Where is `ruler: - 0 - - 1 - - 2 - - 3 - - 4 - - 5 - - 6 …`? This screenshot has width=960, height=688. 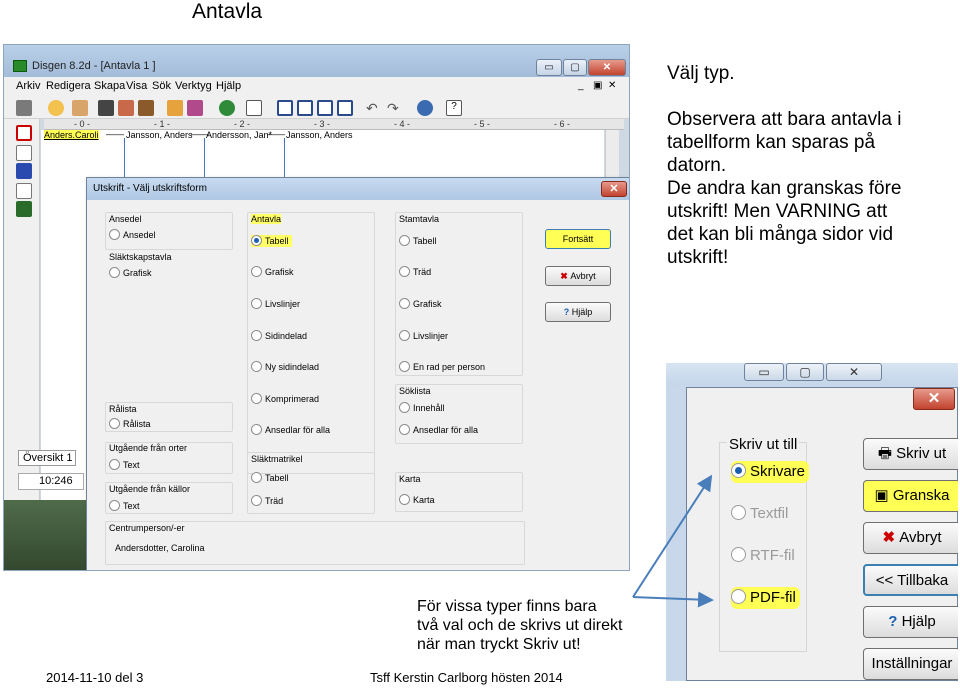 ruler: - 0 - - 1 - - 2 - - 3 - - 4 - - 5 - - 6 … is located at coordinates (334, 124).